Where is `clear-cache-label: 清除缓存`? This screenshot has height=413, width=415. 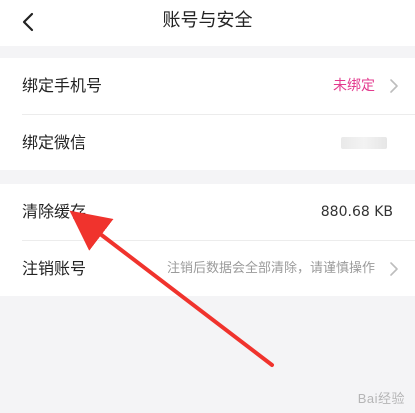 clear-cache-label: 清除缓存 is located at coordinates (54, 211).